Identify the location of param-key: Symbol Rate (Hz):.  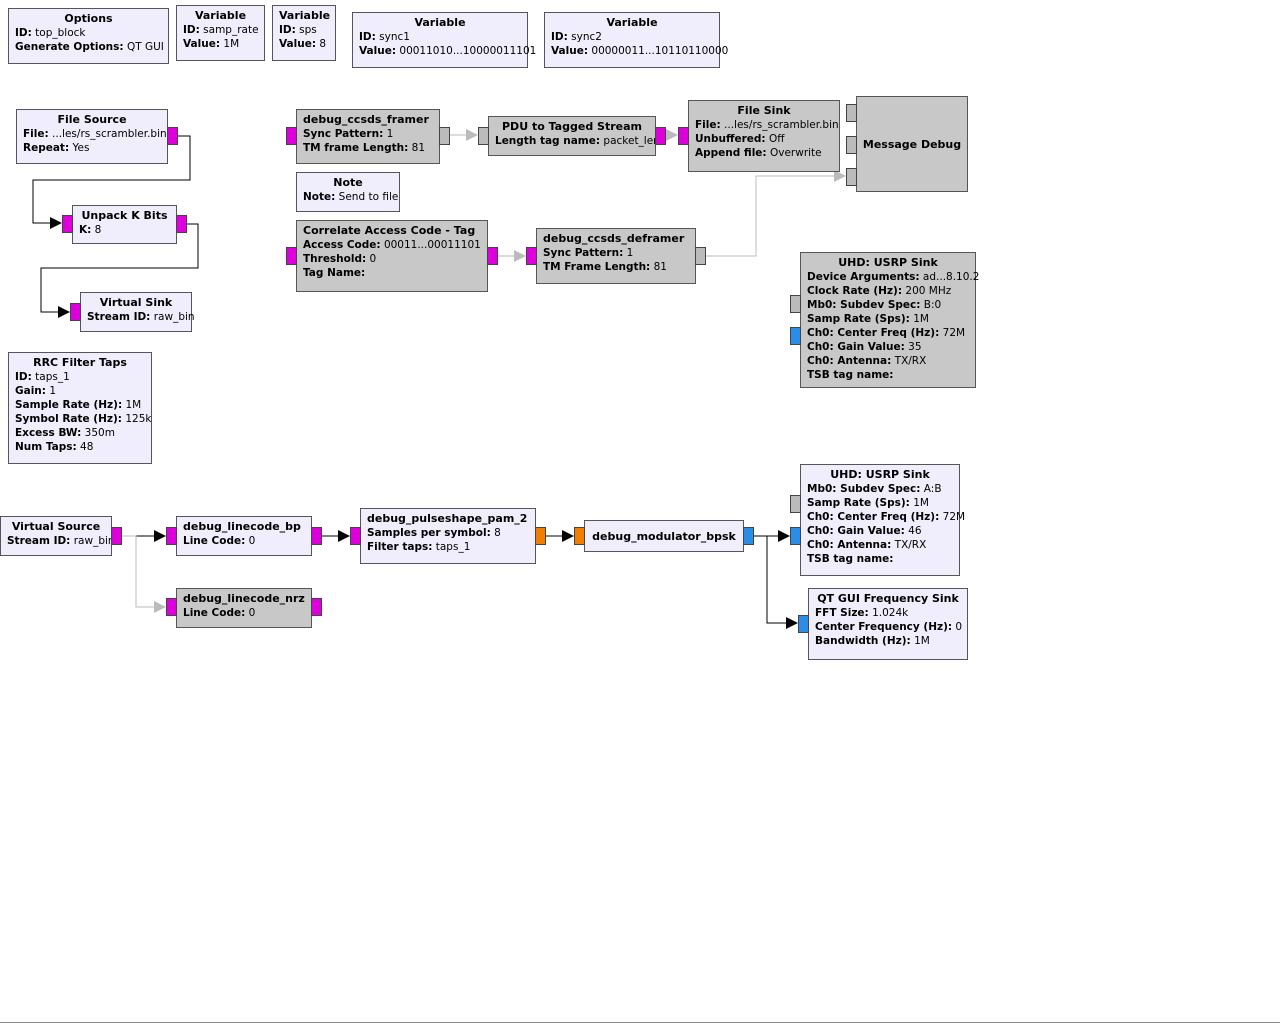
(68, 419).